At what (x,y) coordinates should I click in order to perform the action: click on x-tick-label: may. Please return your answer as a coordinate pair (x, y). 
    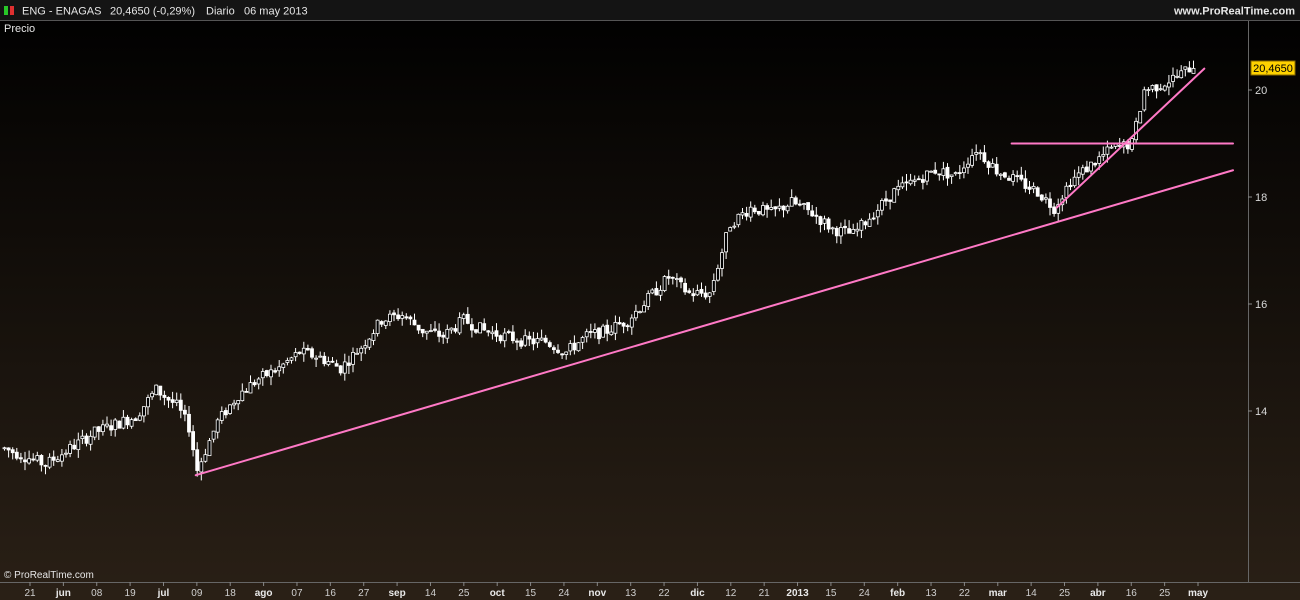
    Looking at the image, I should click on (1198, 593).